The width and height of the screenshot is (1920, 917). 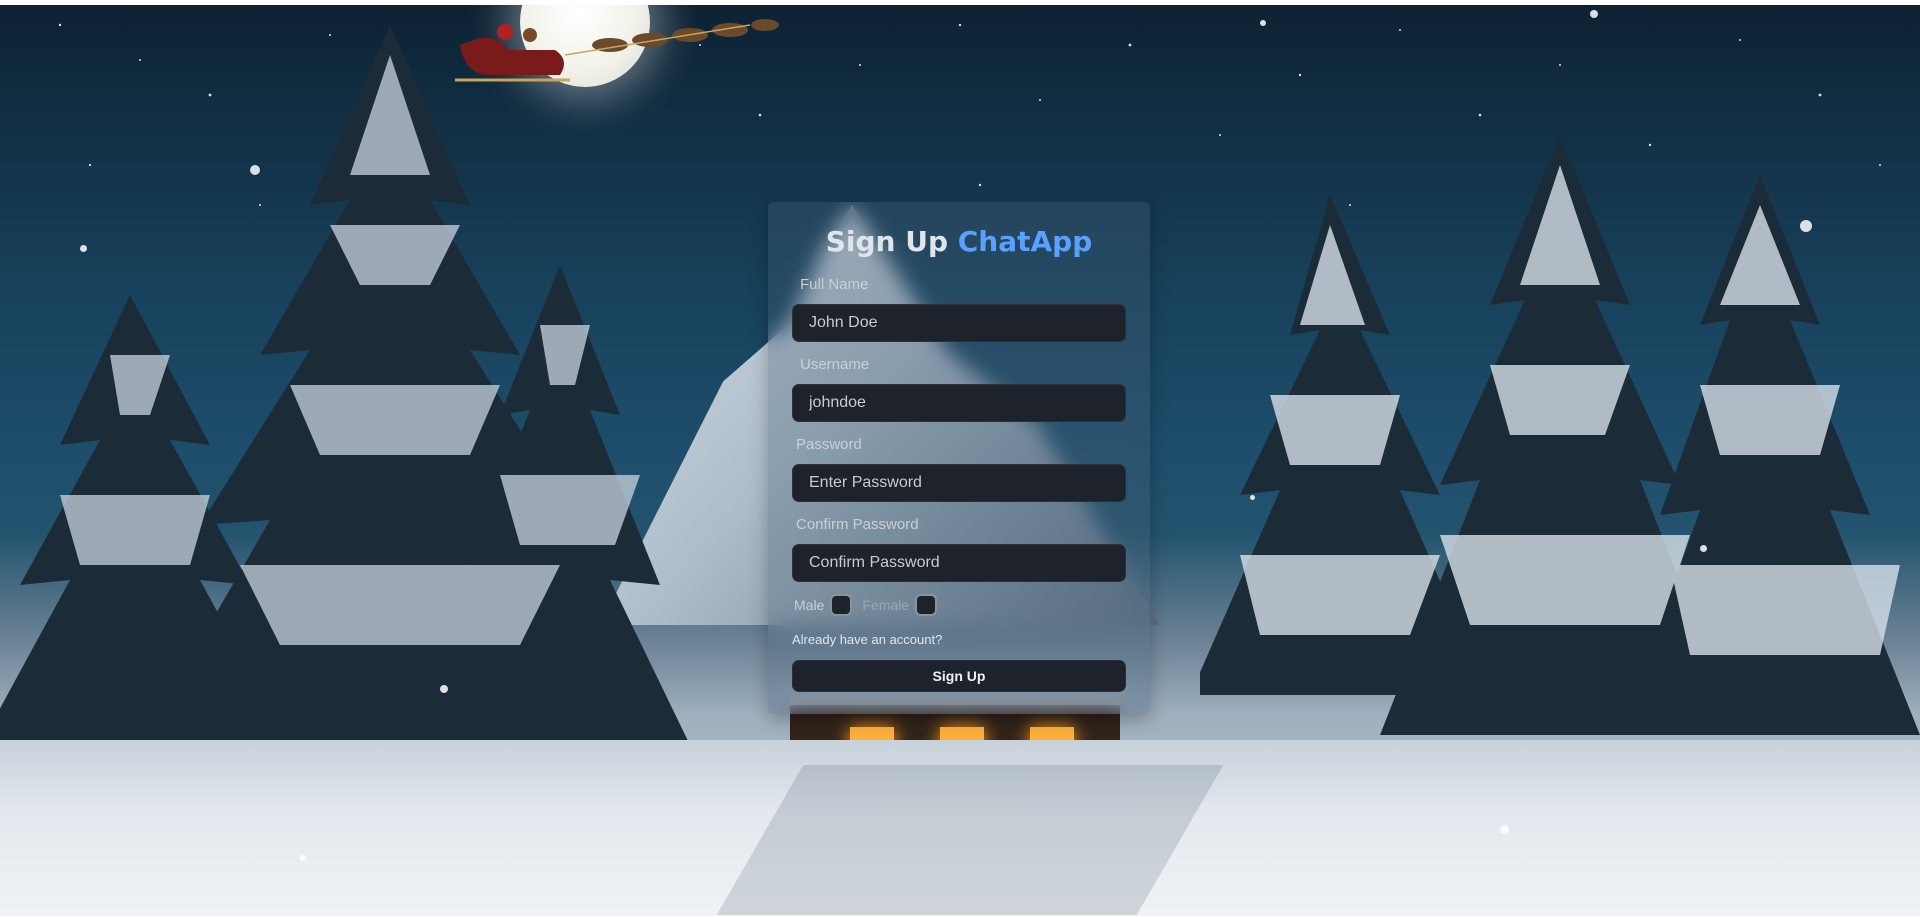 What do you see at coordinates (959, 483) in the screenshot?
I see `password-input` at bounding box center [959, 483].